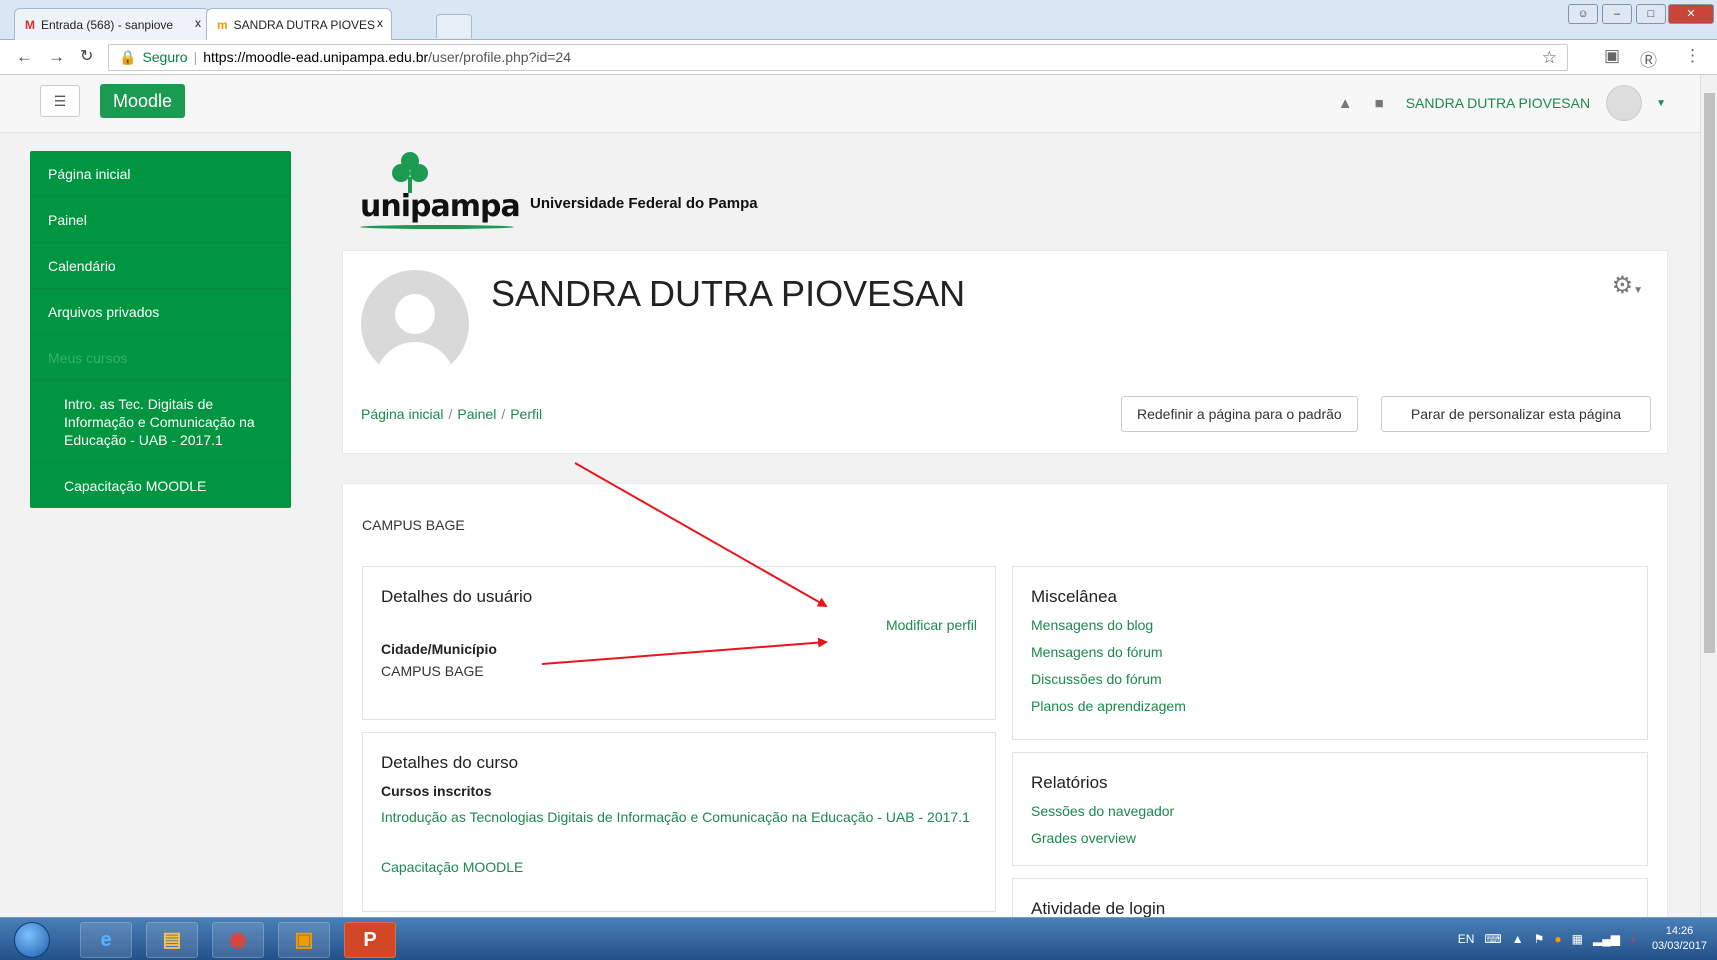 Image resolution: width=1717 pixels, height=960 pixels. I want to click on moodle-navbar: ☰ Moodle ▲ ■ SANDRA DUTRA PIOVESAN ▼, so click(850, 104).